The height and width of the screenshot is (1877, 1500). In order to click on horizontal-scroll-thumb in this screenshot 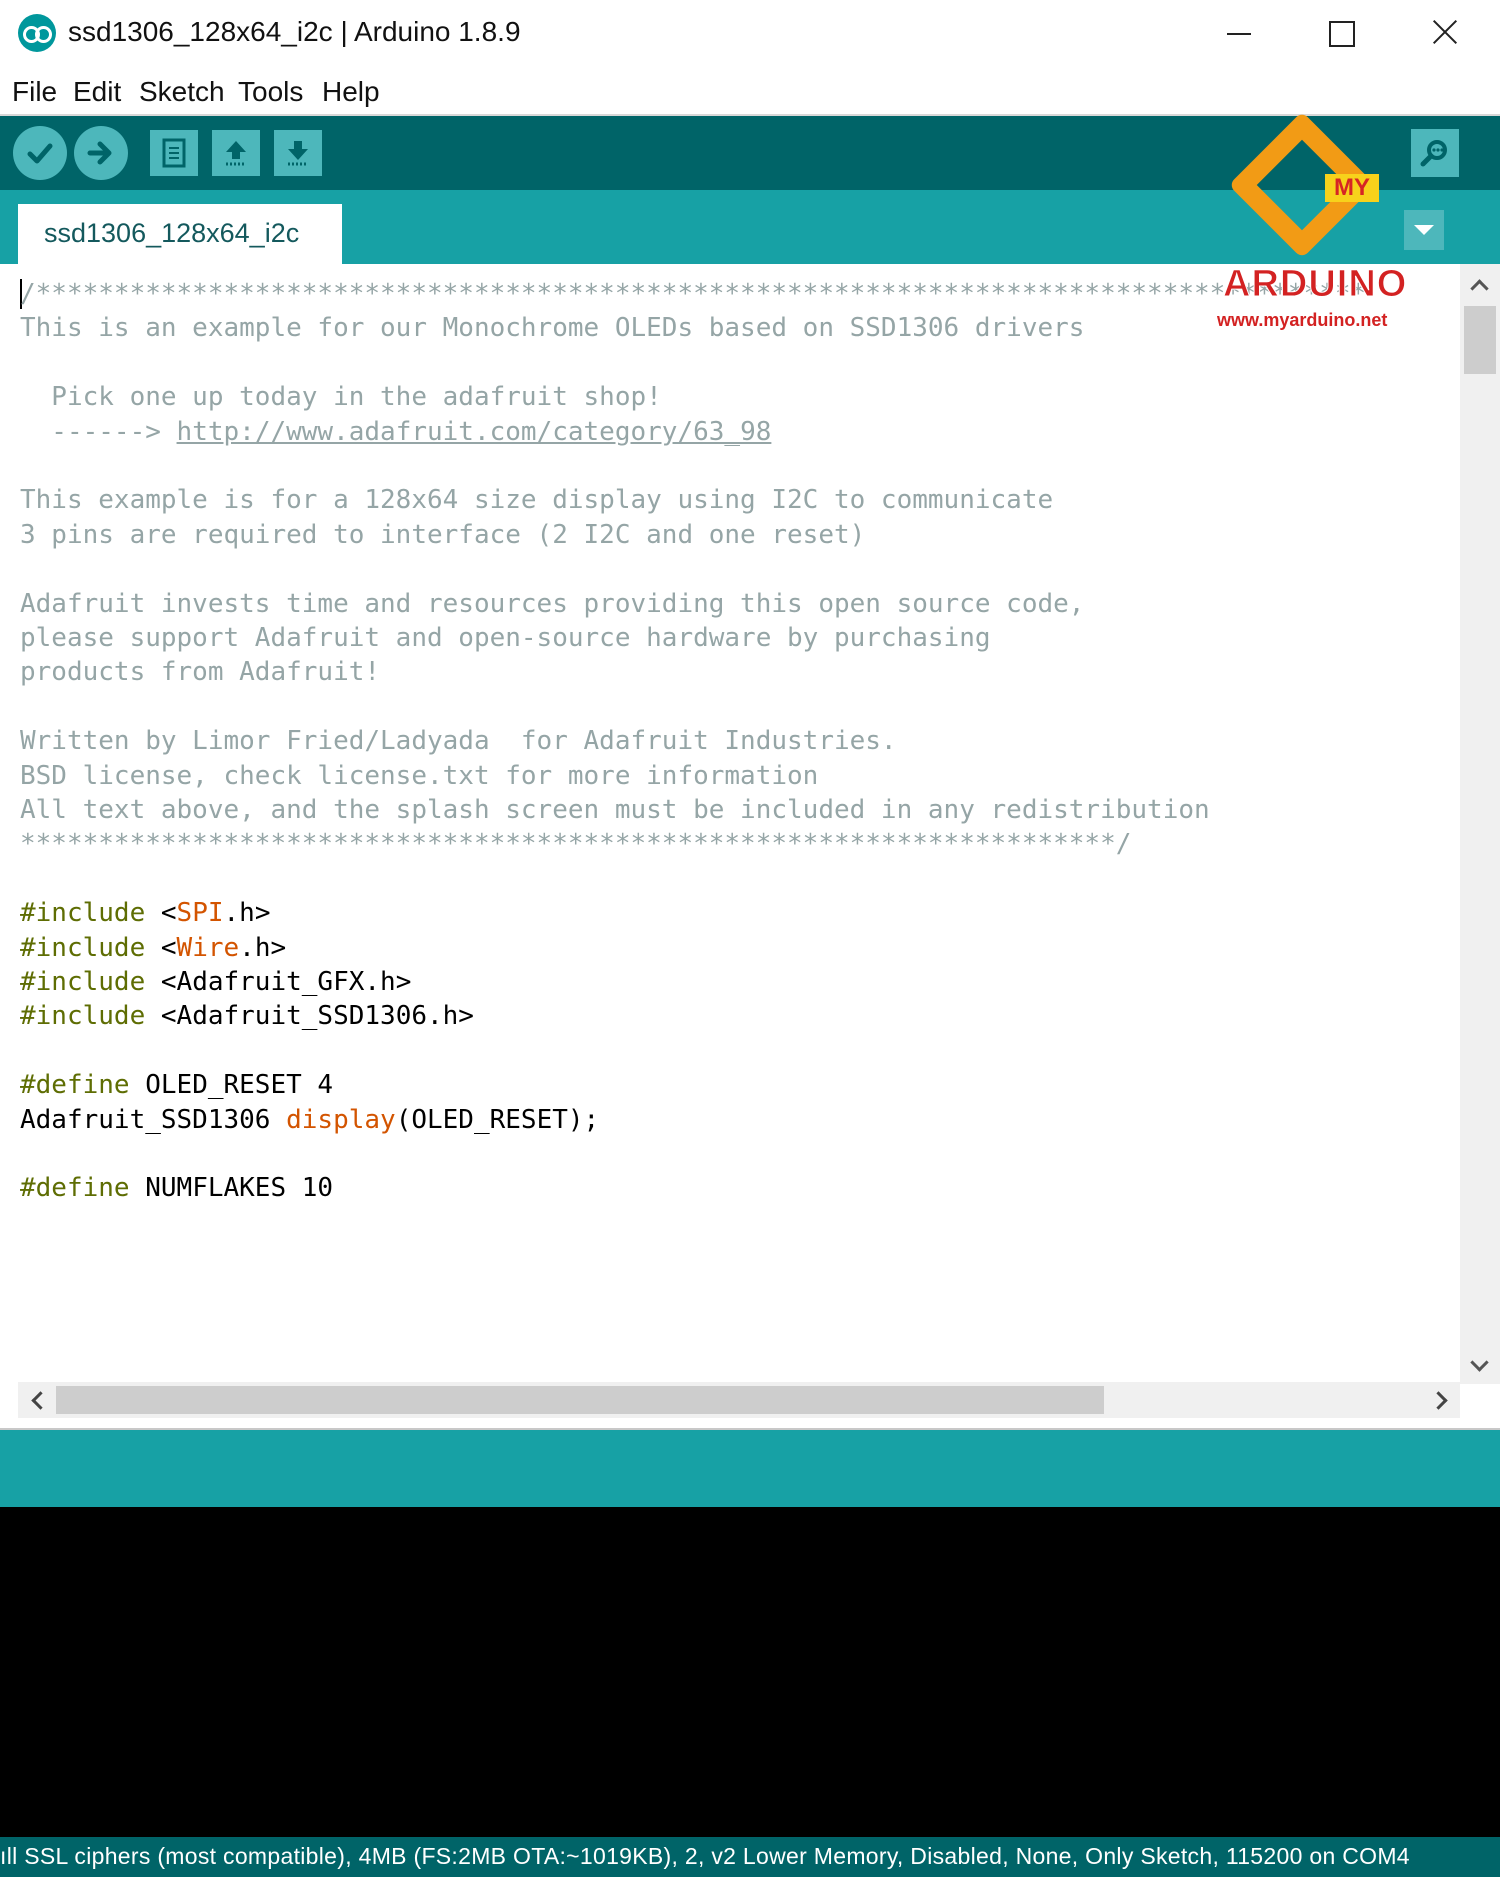, I will do `click(580, 1400)`.